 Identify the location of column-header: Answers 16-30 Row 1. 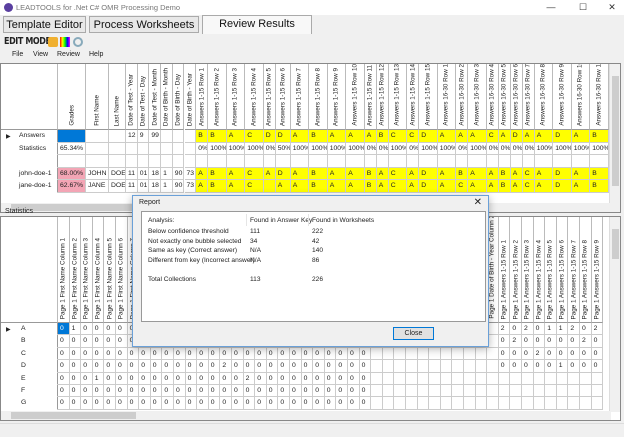
(447, 97).